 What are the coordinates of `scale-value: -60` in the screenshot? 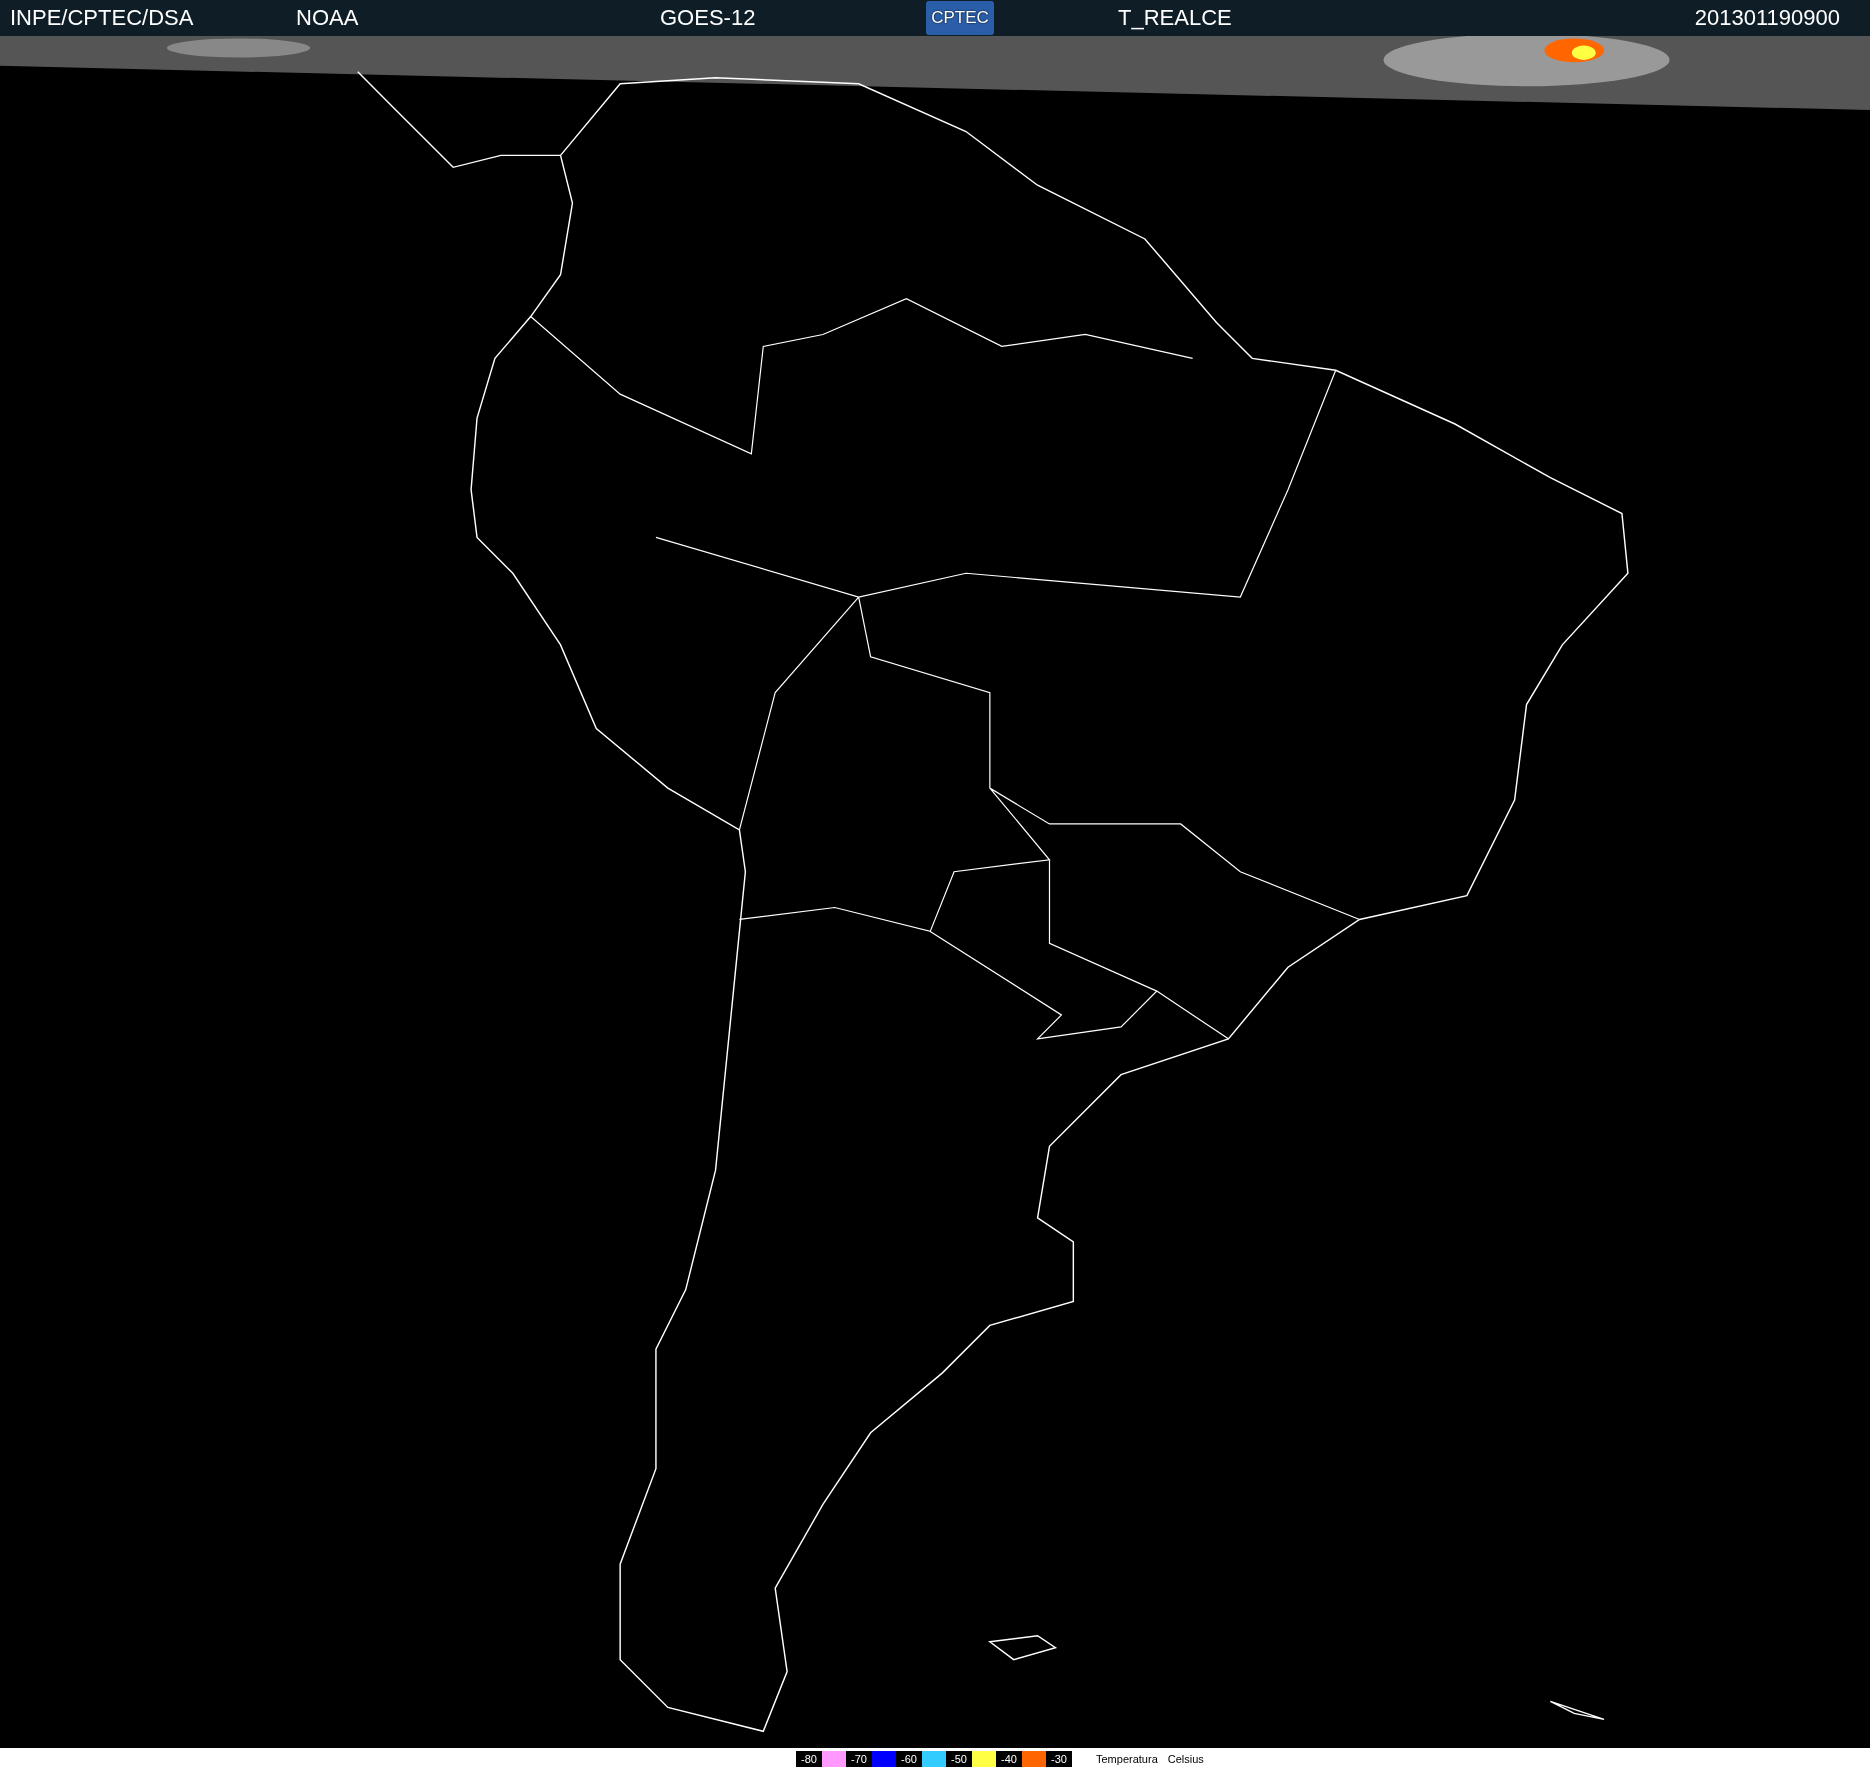 It's located at (909, 1759).